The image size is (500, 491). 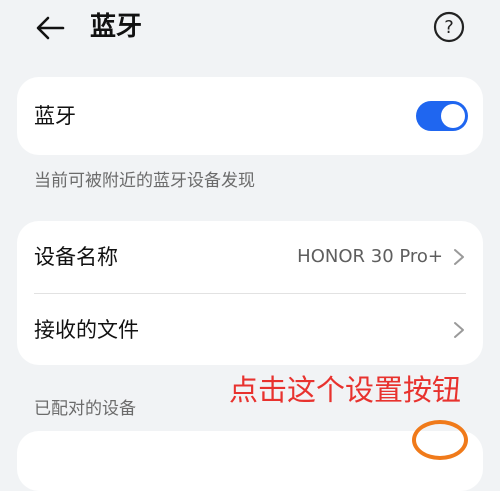 What do you see at coordinates (55, 116) in the screenshot?
I see `bluetooth-label: 蓝牙` at bounding box center [55, 116].